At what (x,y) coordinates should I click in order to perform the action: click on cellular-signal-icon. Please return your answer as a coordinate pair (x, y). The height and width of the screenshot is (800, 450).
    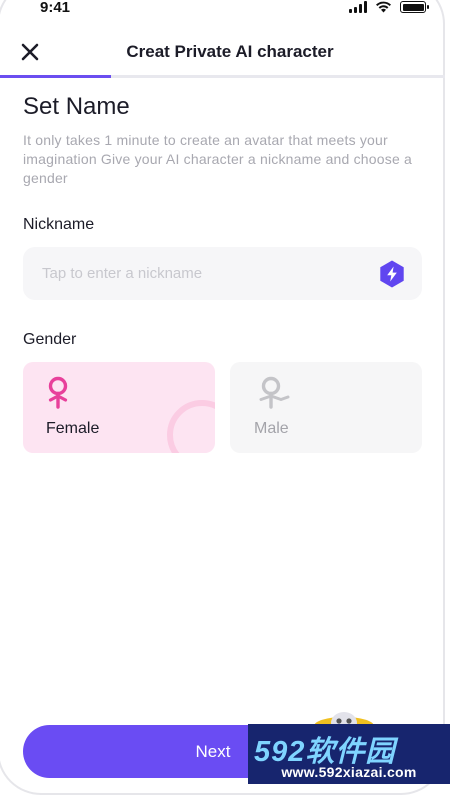
    Looking at the image, I should click on (358, 7).